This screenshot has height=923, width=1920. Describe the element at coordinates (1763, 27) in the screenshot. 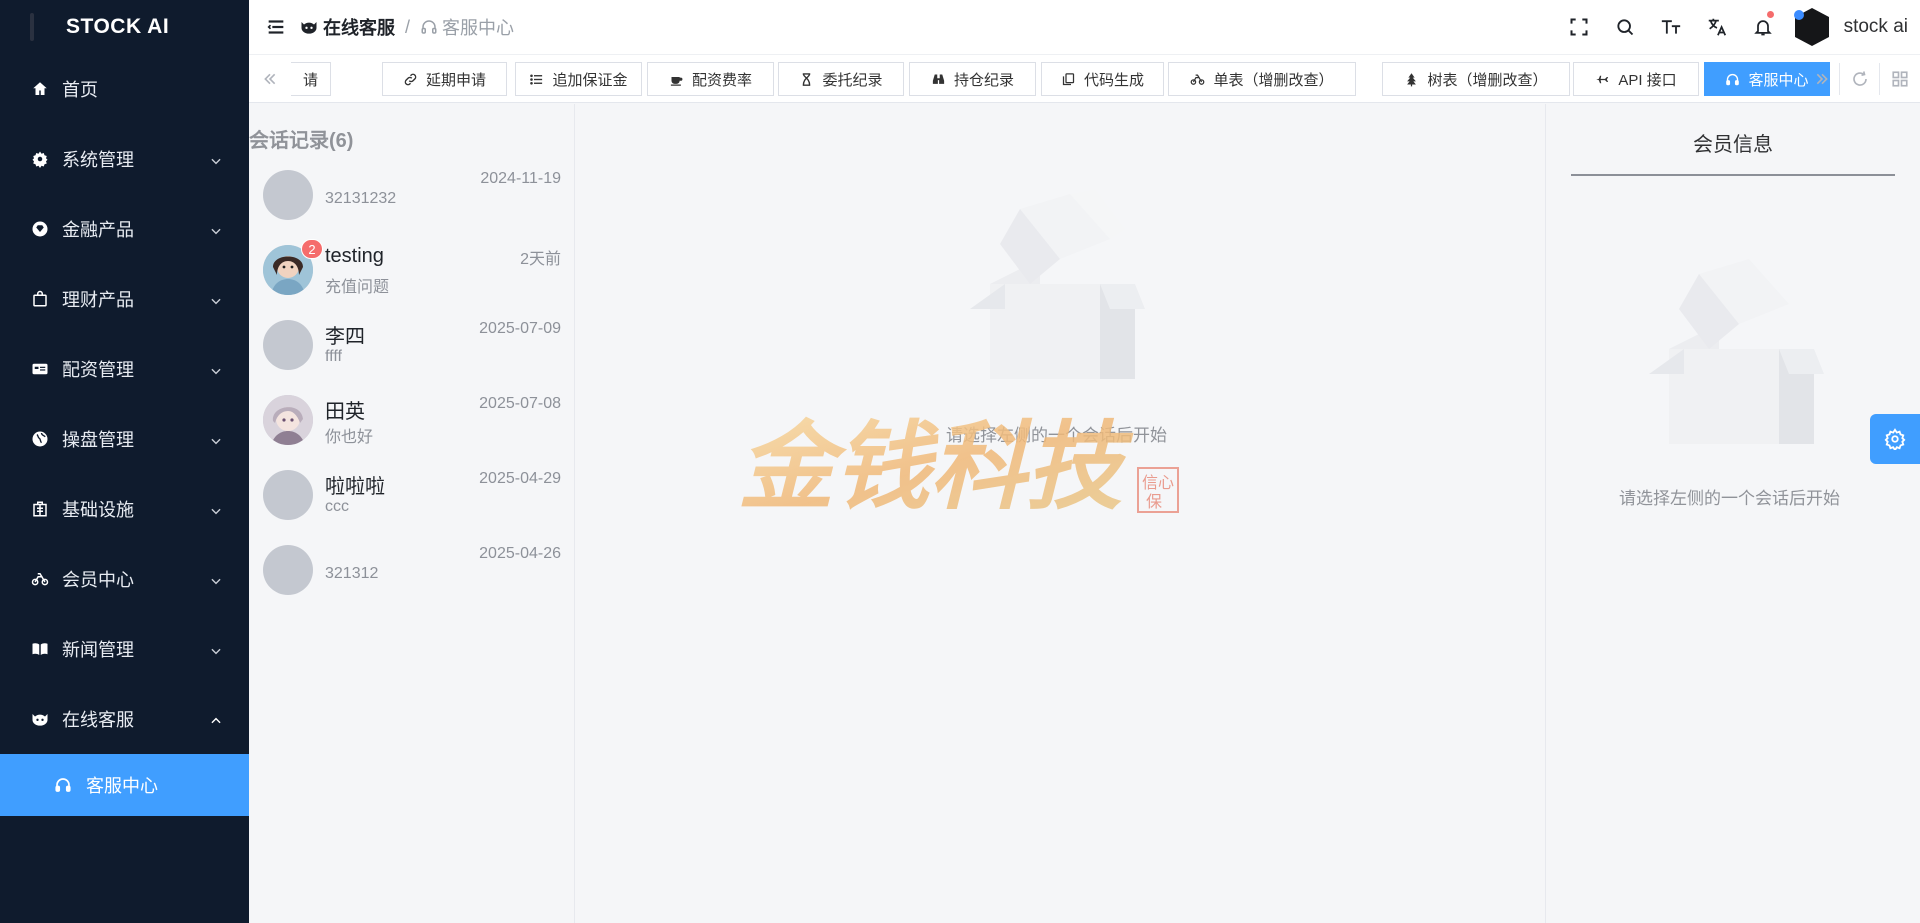

I see `bell-icon` at that location.